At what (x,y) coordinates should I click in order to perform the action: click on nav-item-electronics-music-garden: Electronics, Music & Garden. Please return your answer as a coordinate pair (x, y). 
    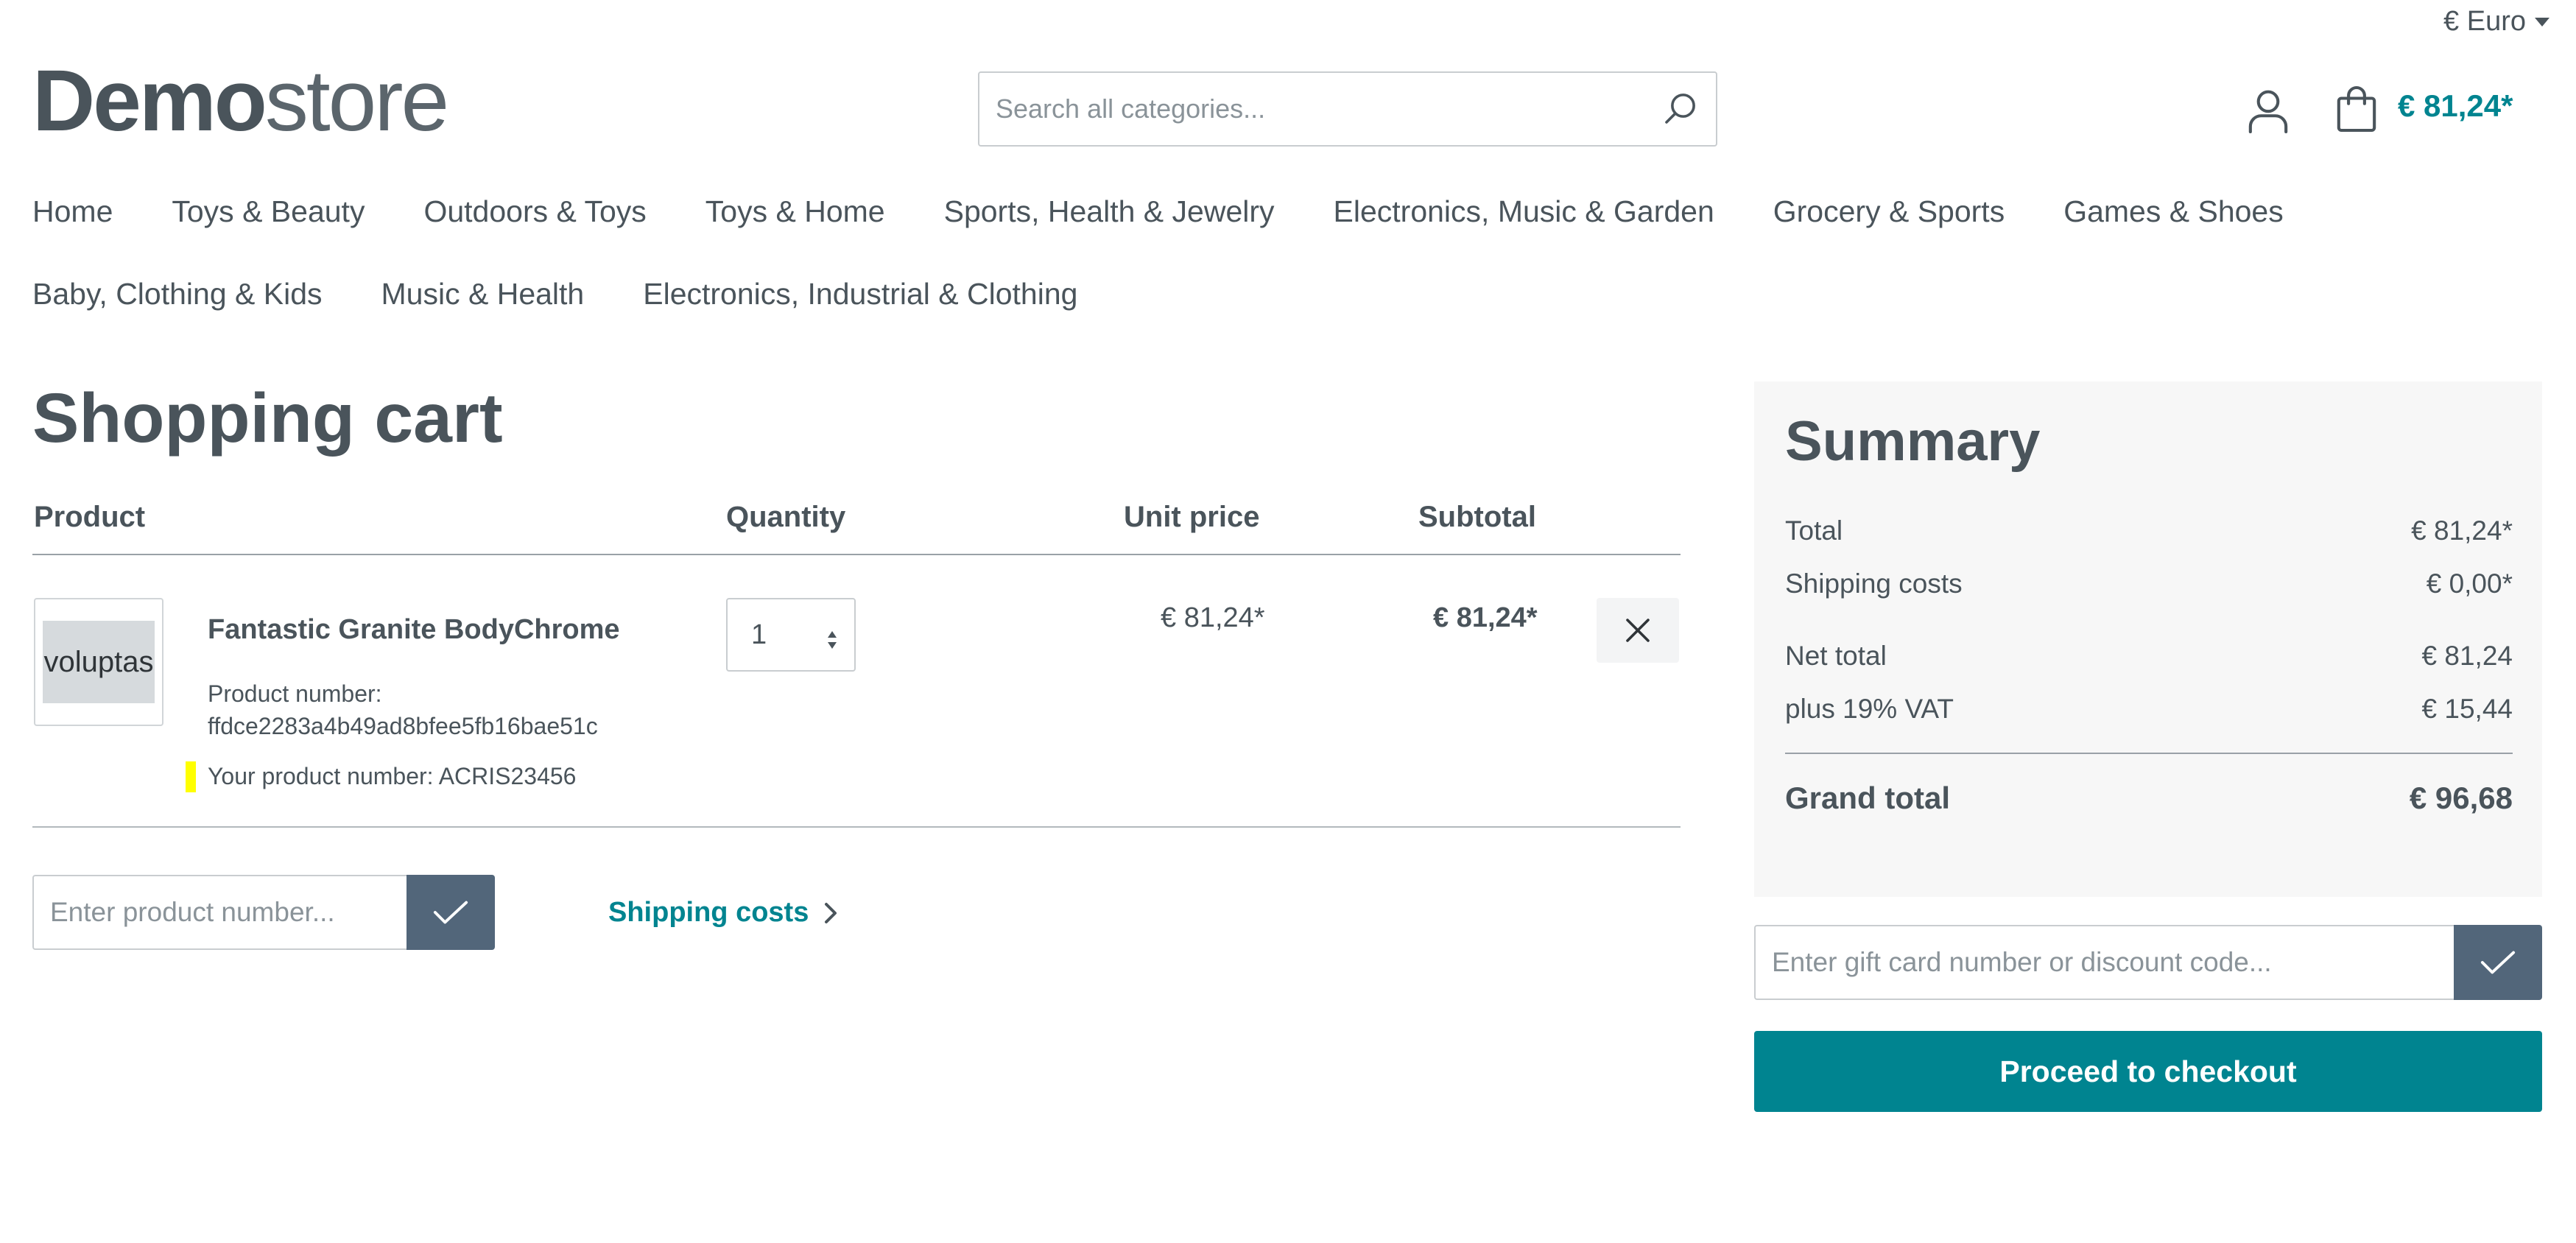
    Looking at the image, I should click on (1524, 211).